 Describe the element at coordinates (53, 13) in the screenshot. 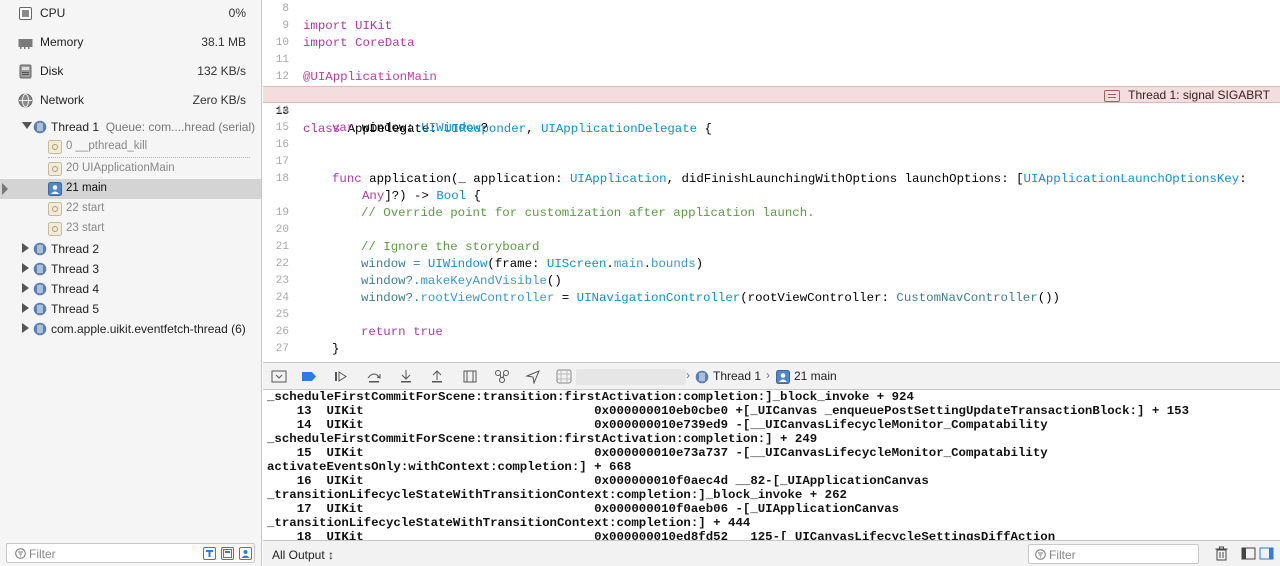

I see `gauge-label: CPU` at that location.